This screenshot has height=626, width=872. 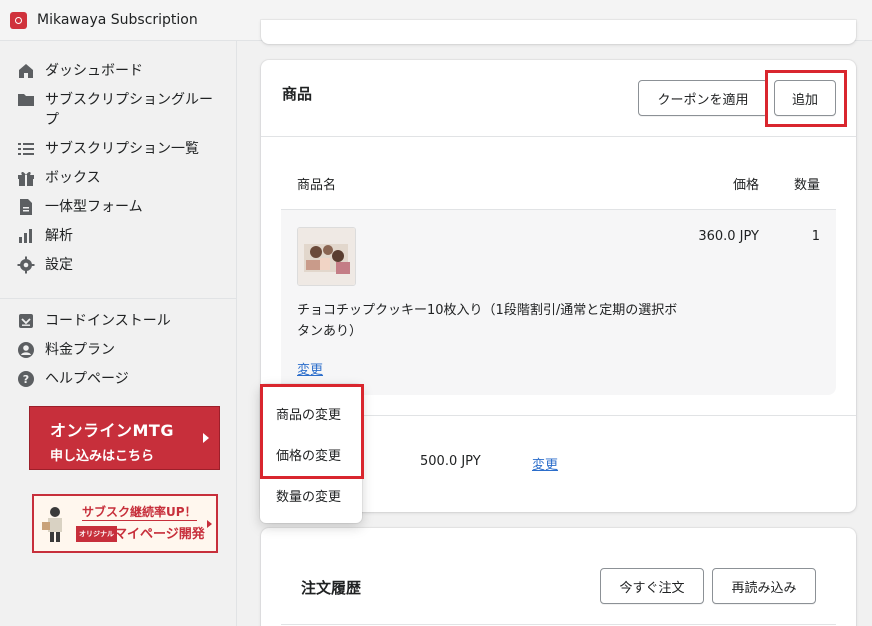 What do you see at coordinates (96, 534) in the screenshot?
I see `original-tag: オリジナル` at bounding box center [96, 534].